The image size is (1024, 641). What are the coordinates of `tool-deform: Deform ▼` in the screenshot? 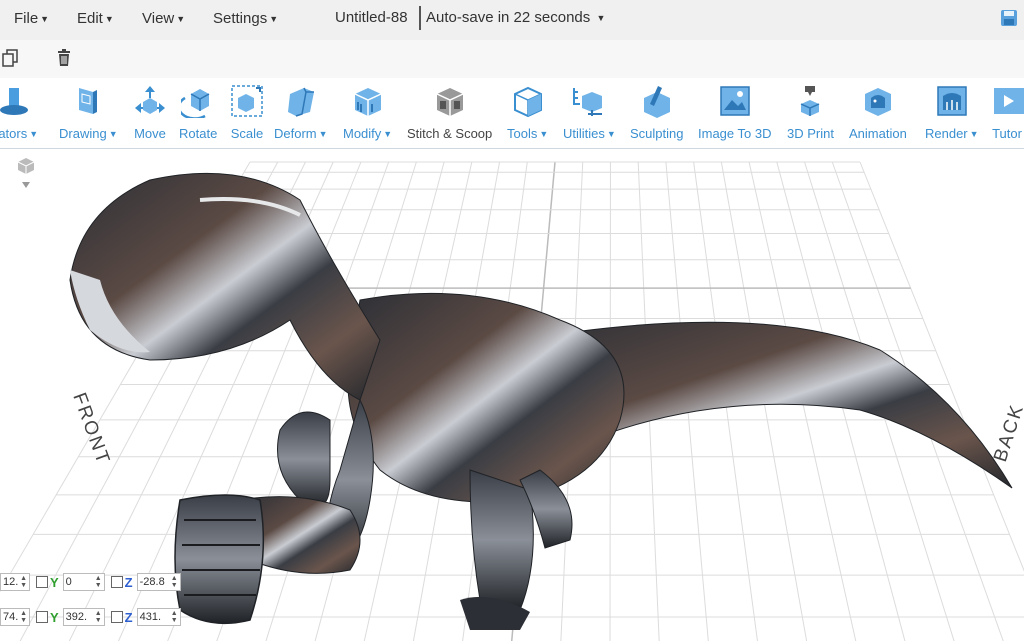 It's located at (301, 114).